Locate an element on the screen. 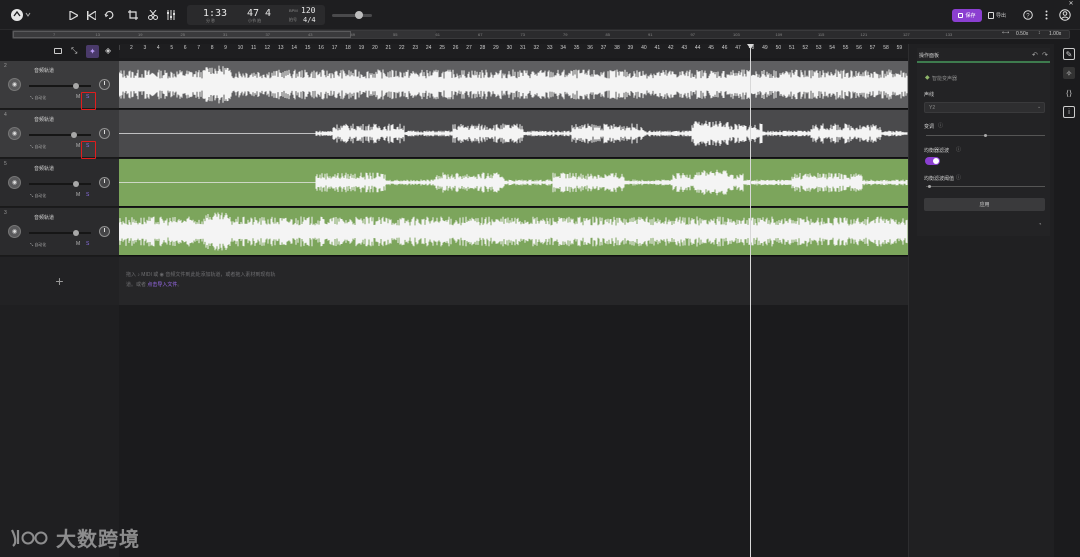 The width and height of the screenshot is (1080, 557). ruler-tick: 16 is located at coordinates (321, 48).